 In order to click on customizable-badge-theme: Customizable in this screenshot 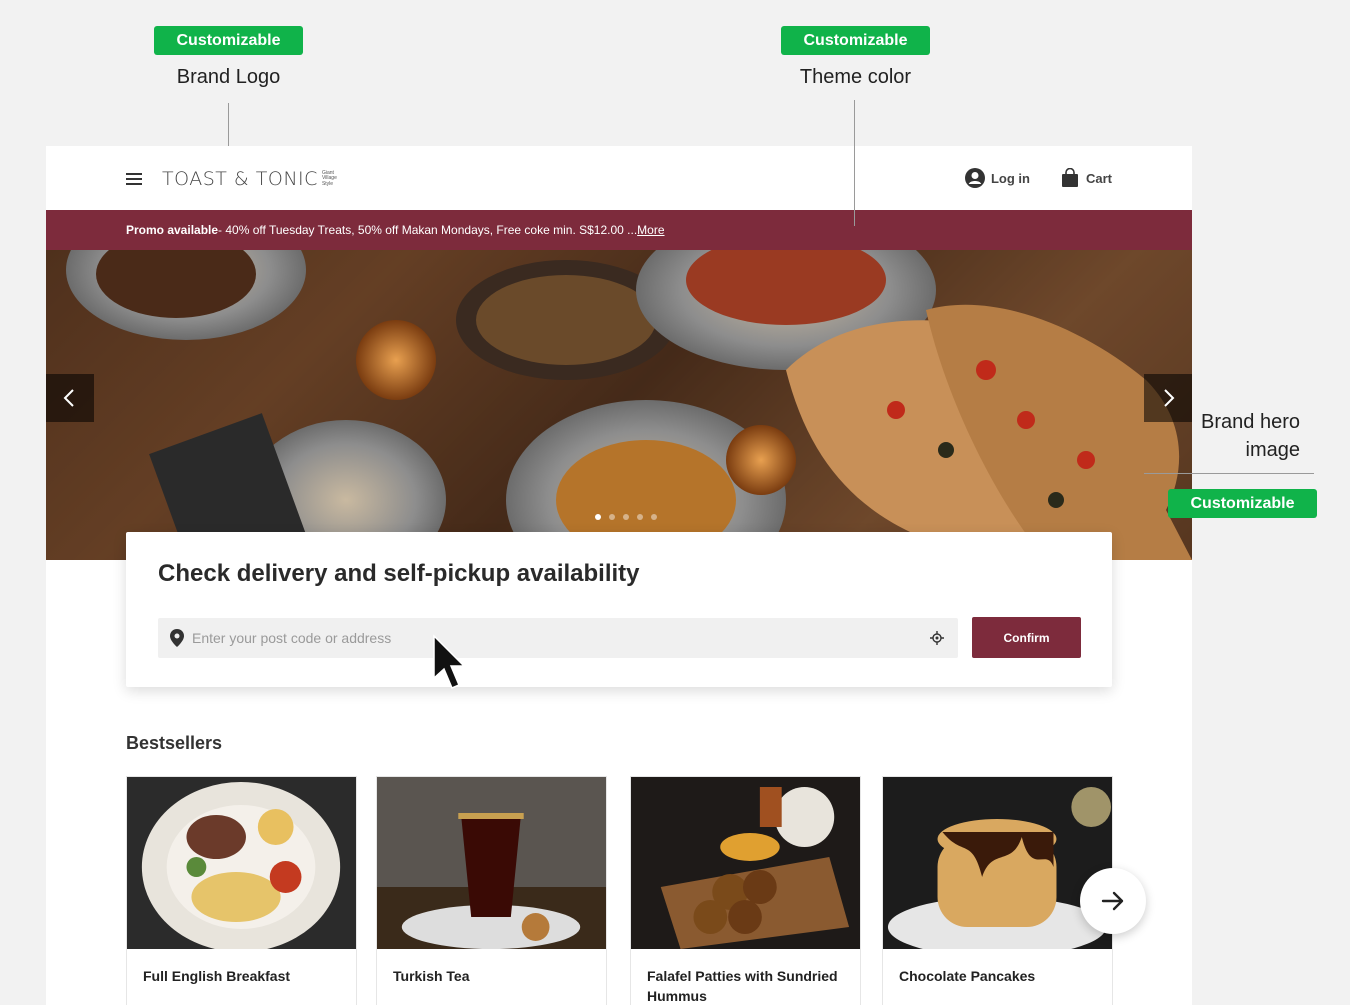, I will do `click(855, 40)`.